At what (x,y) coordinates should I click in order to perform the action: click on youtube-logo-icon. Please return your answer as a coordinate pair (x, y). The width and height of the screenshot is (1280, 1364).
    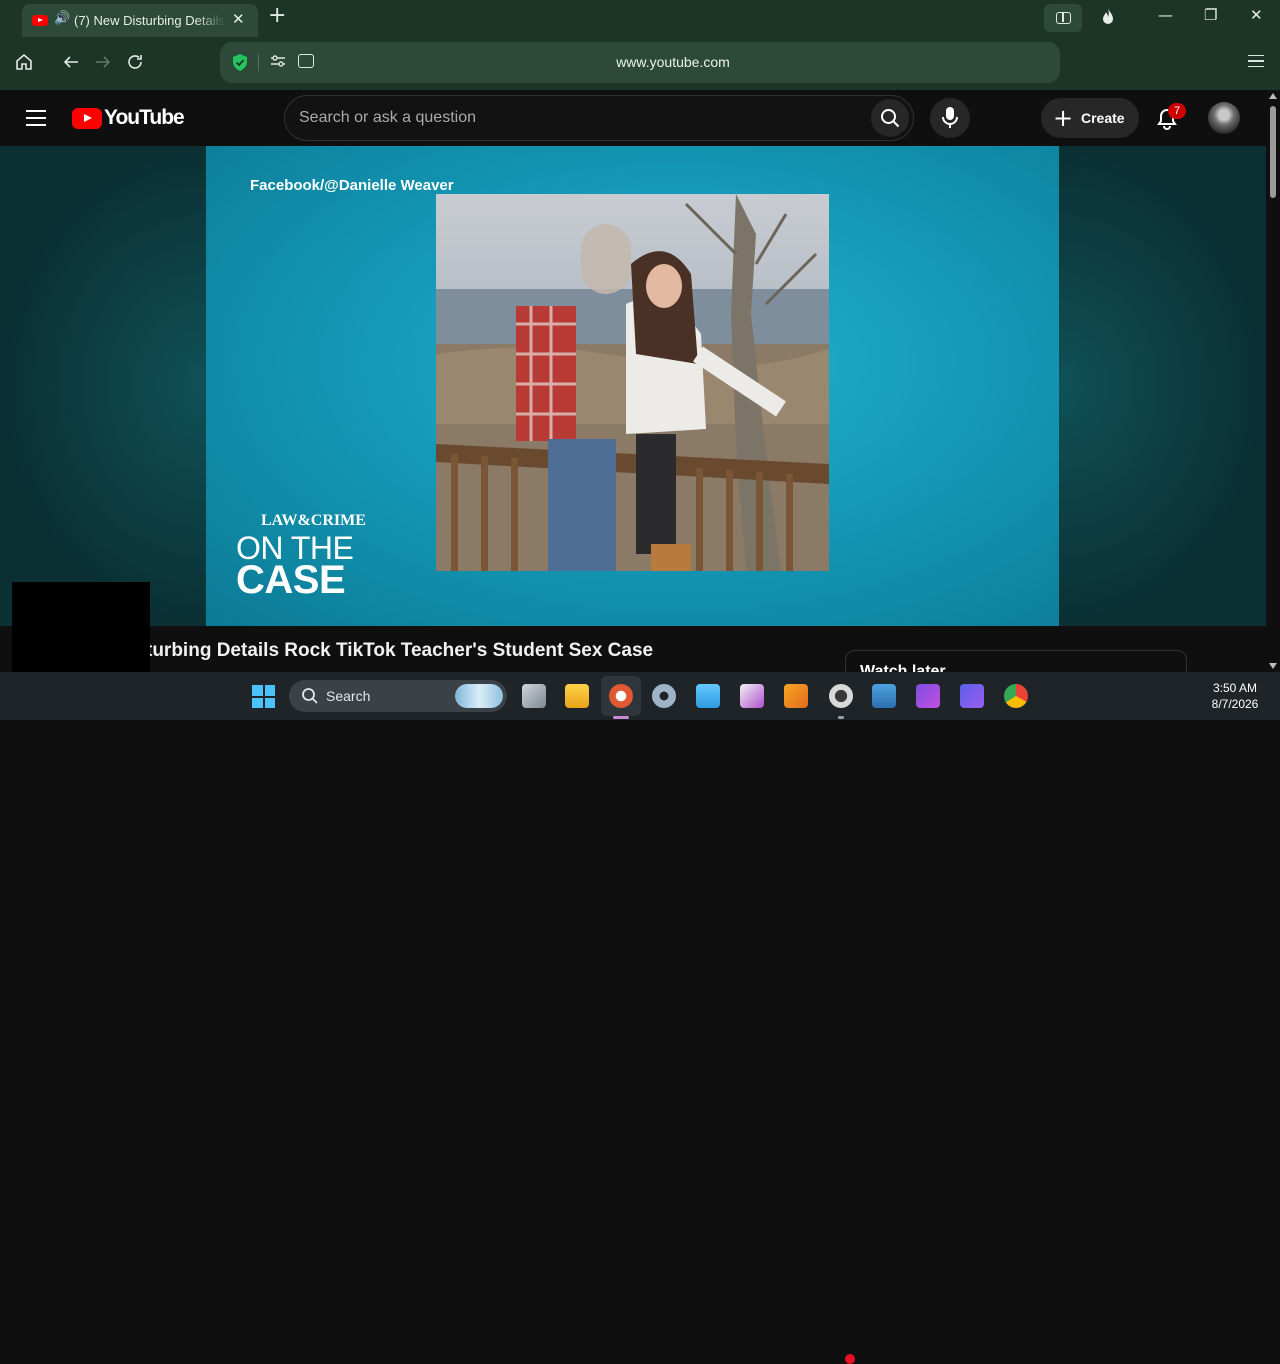
    Looking at the image, I should click on (87, 118).